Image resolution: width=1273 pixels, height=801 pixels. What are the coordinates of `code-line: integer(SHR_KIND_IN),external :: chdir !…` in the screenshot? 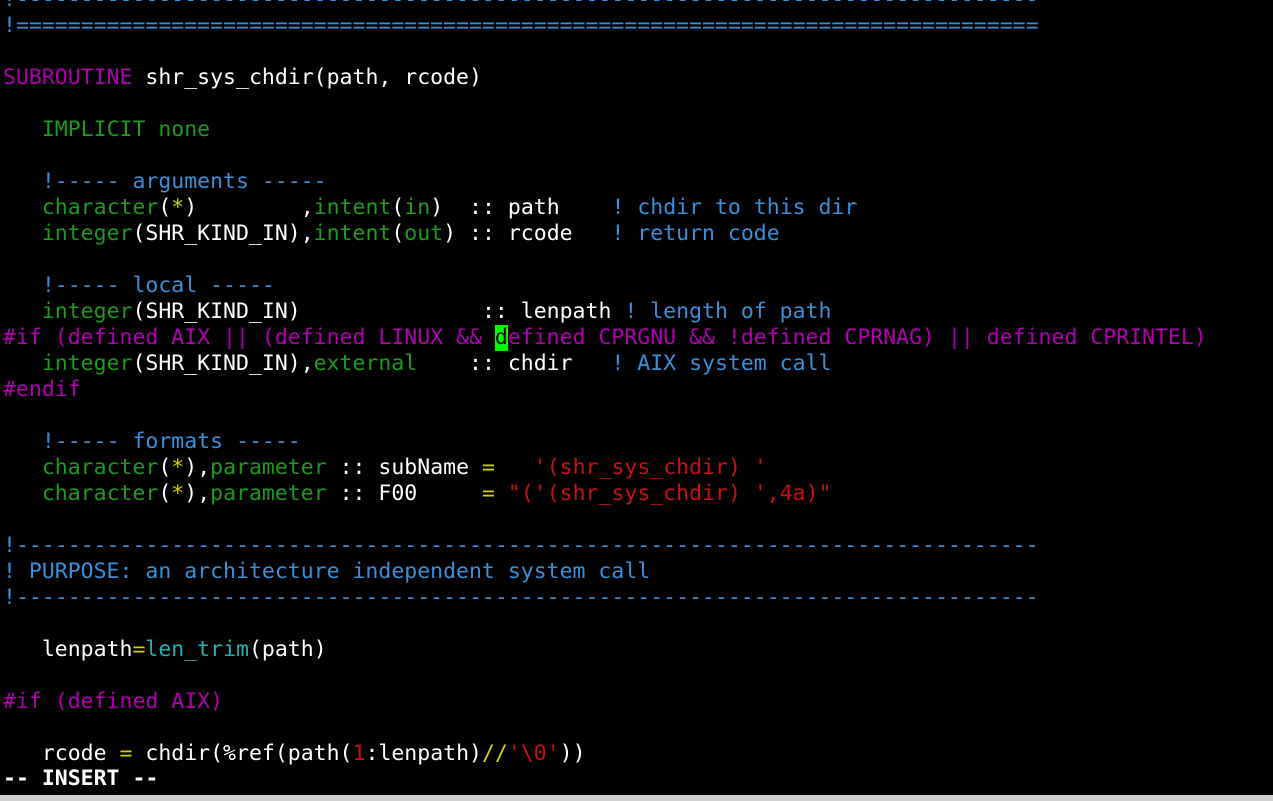 It's located at (638, 364).